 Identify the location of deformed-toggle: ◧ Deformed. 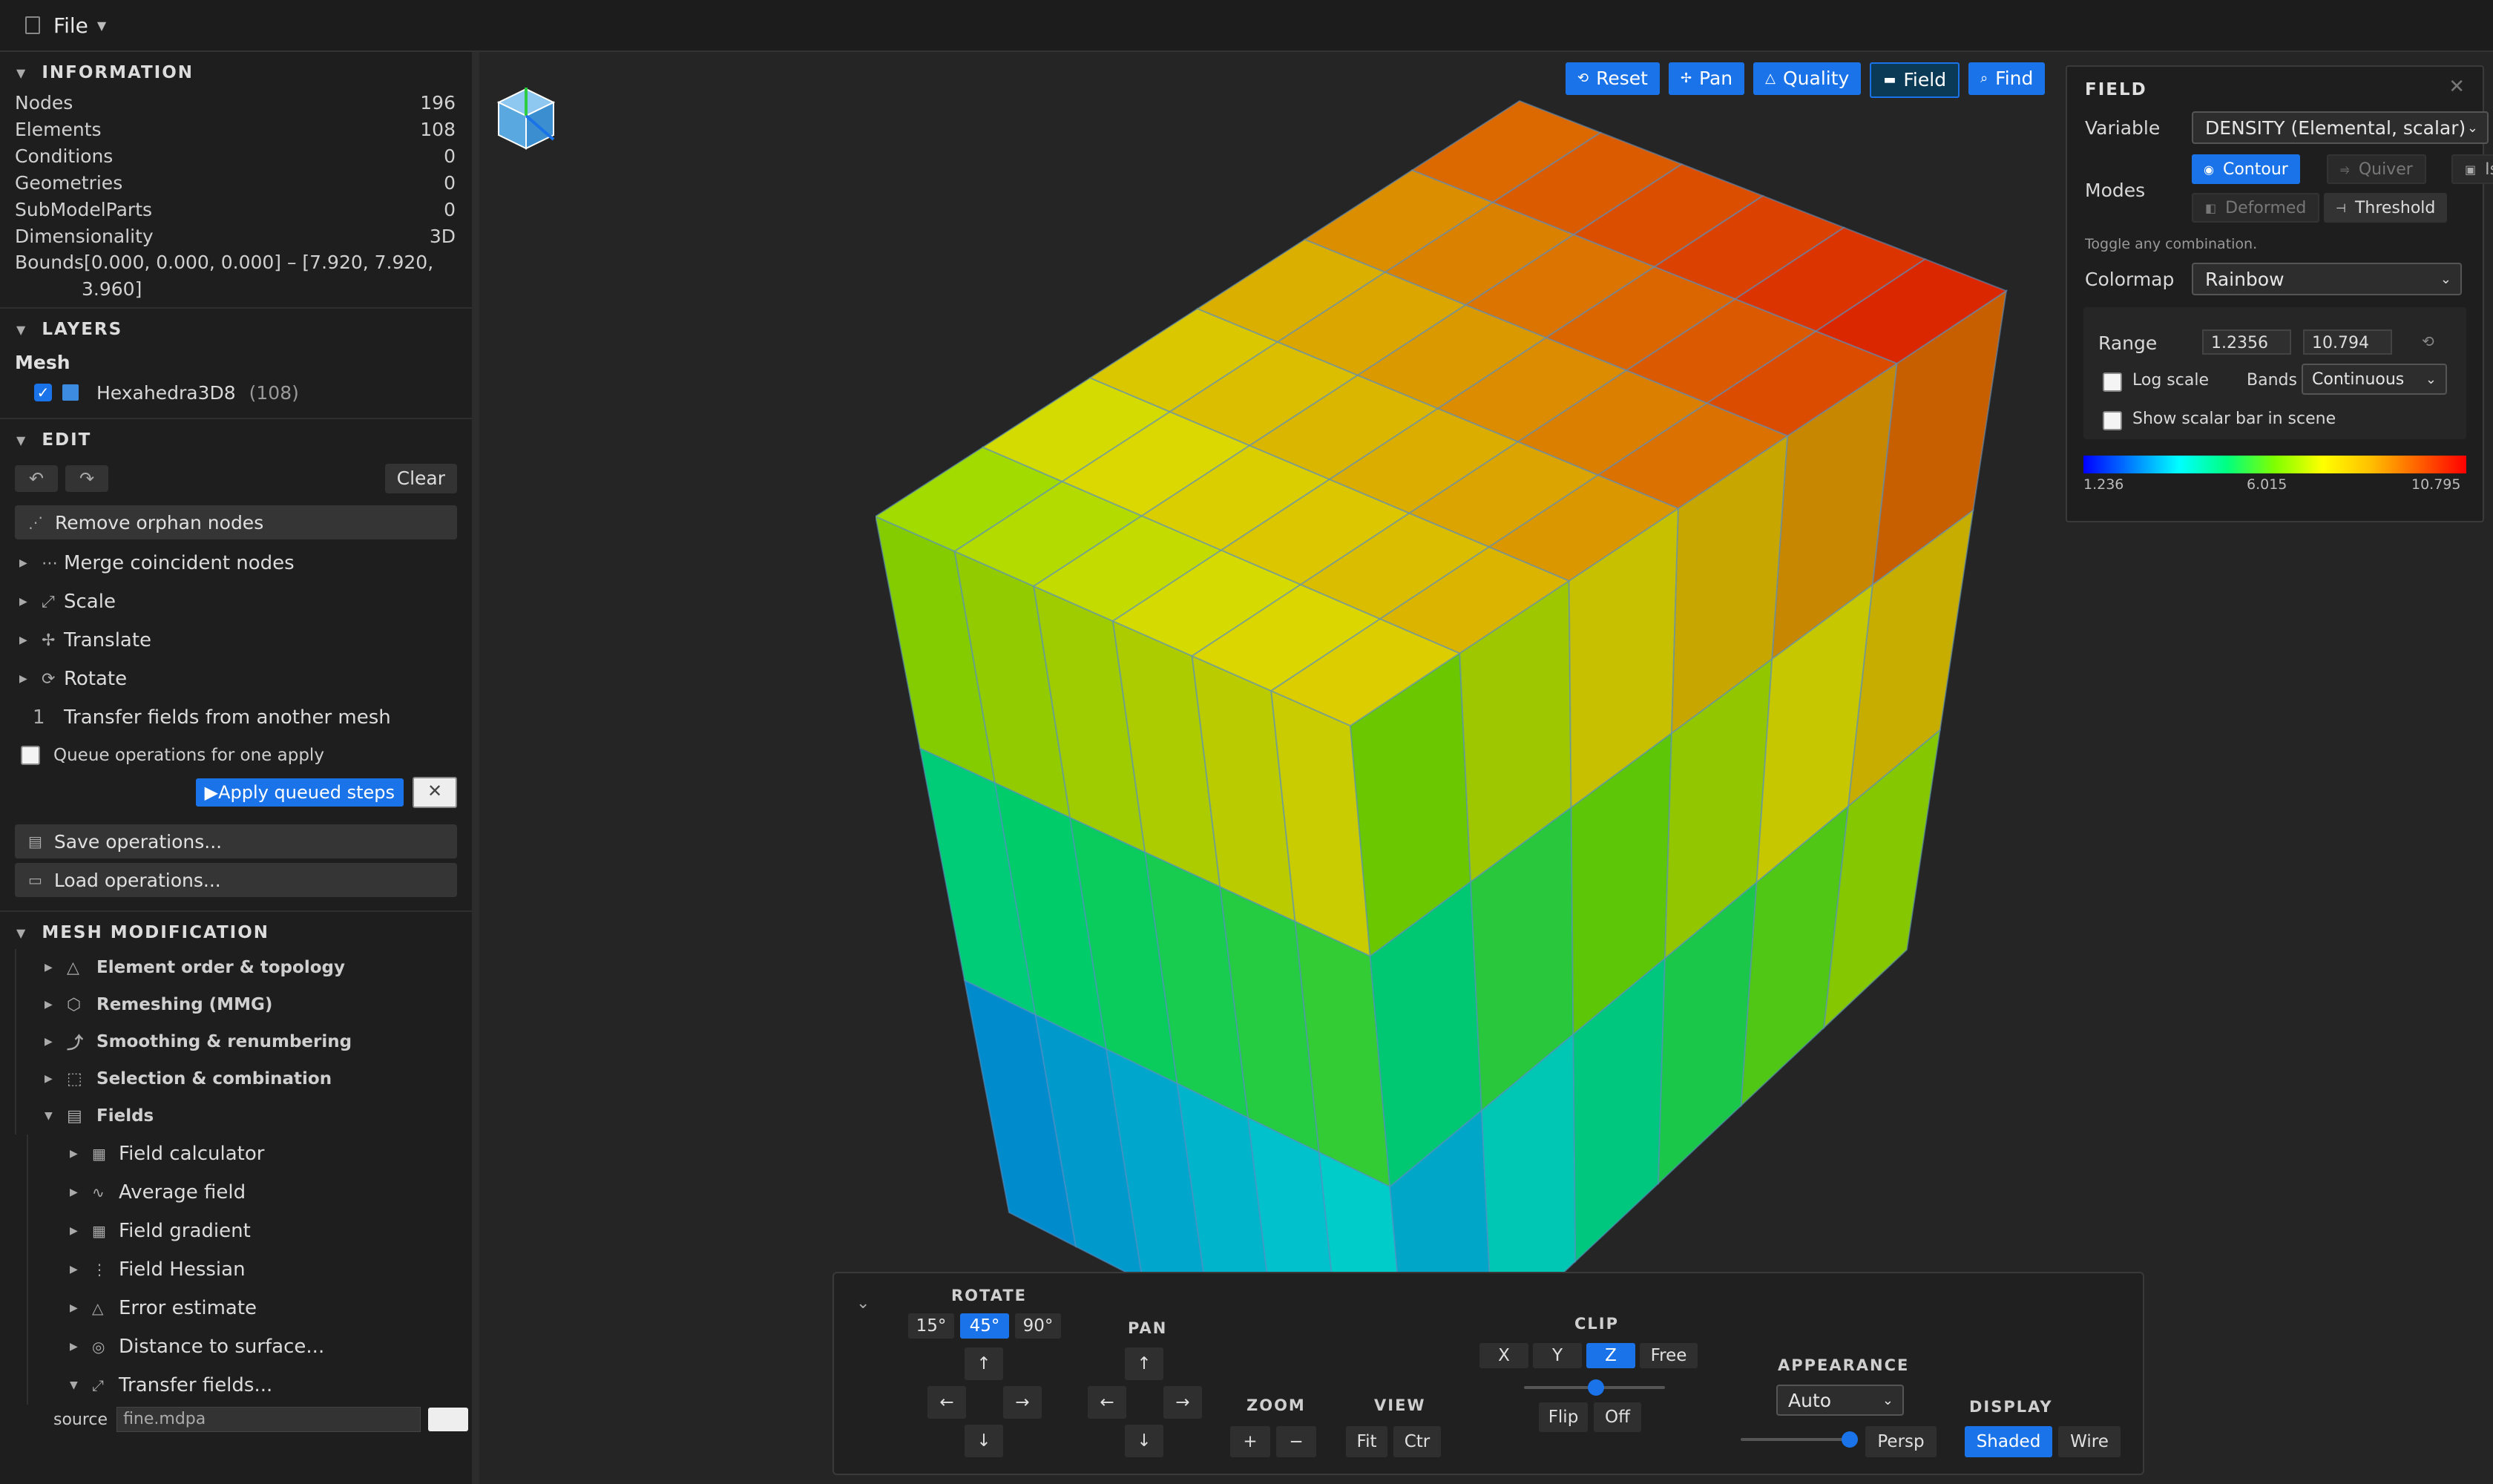
(2256, 208).